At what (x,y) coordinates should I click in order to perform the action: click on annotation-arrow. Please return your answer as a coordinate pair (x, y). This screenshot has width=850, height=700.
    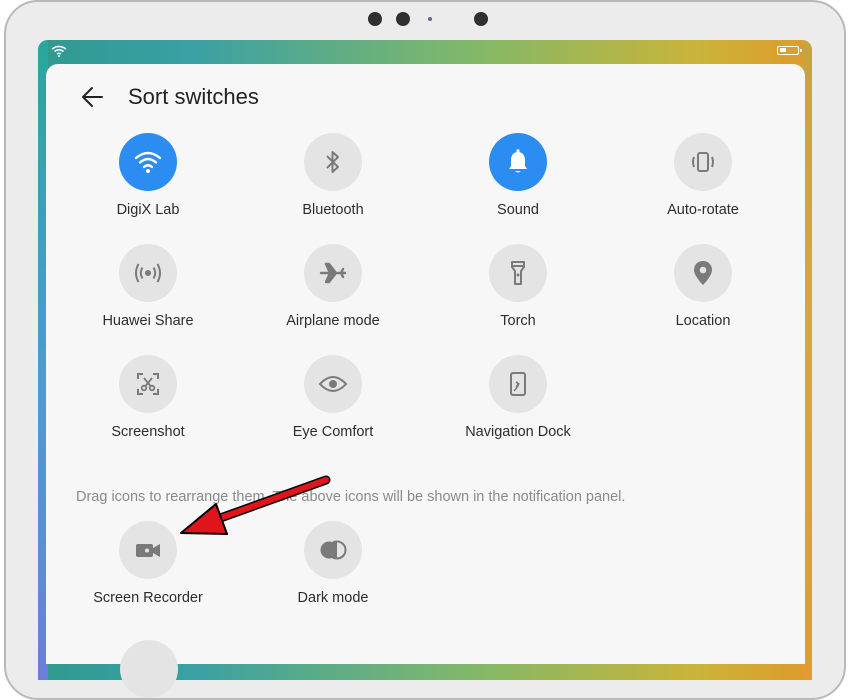
    Looking at the image, I should click on (255, 505).